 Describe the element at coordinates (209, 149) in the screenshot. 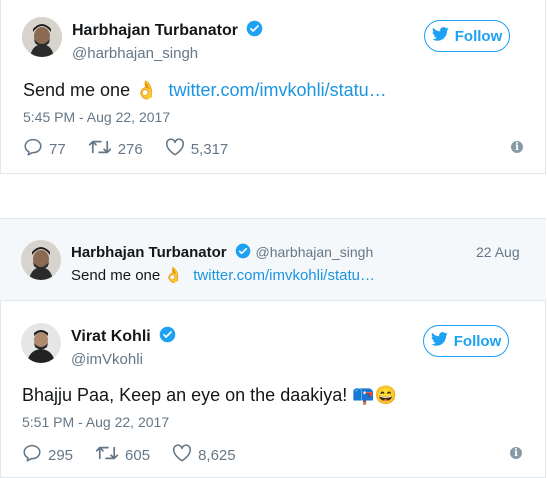

I see `like-count: 5,317` at that location.